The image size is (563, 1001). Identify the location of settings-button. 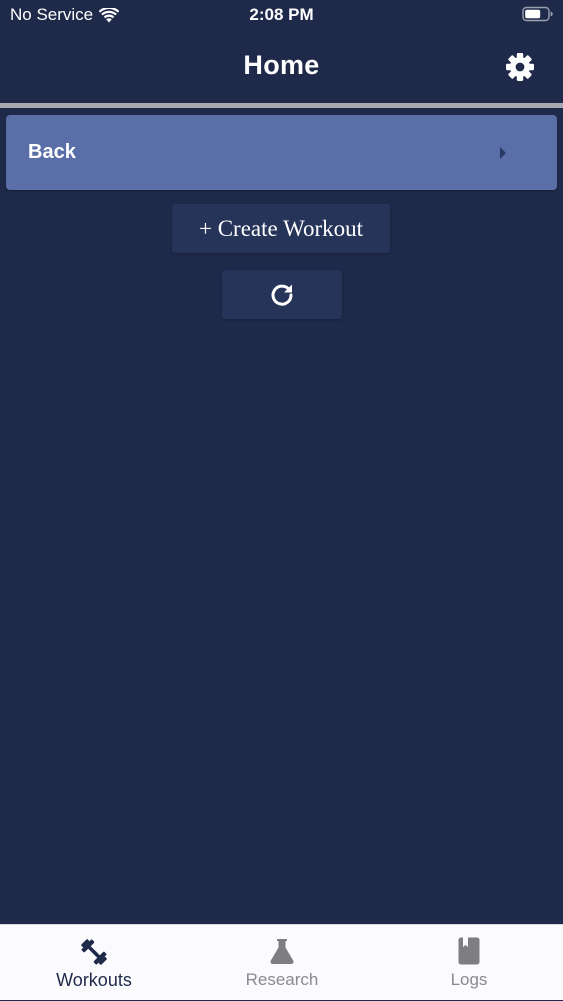
(520, 67).